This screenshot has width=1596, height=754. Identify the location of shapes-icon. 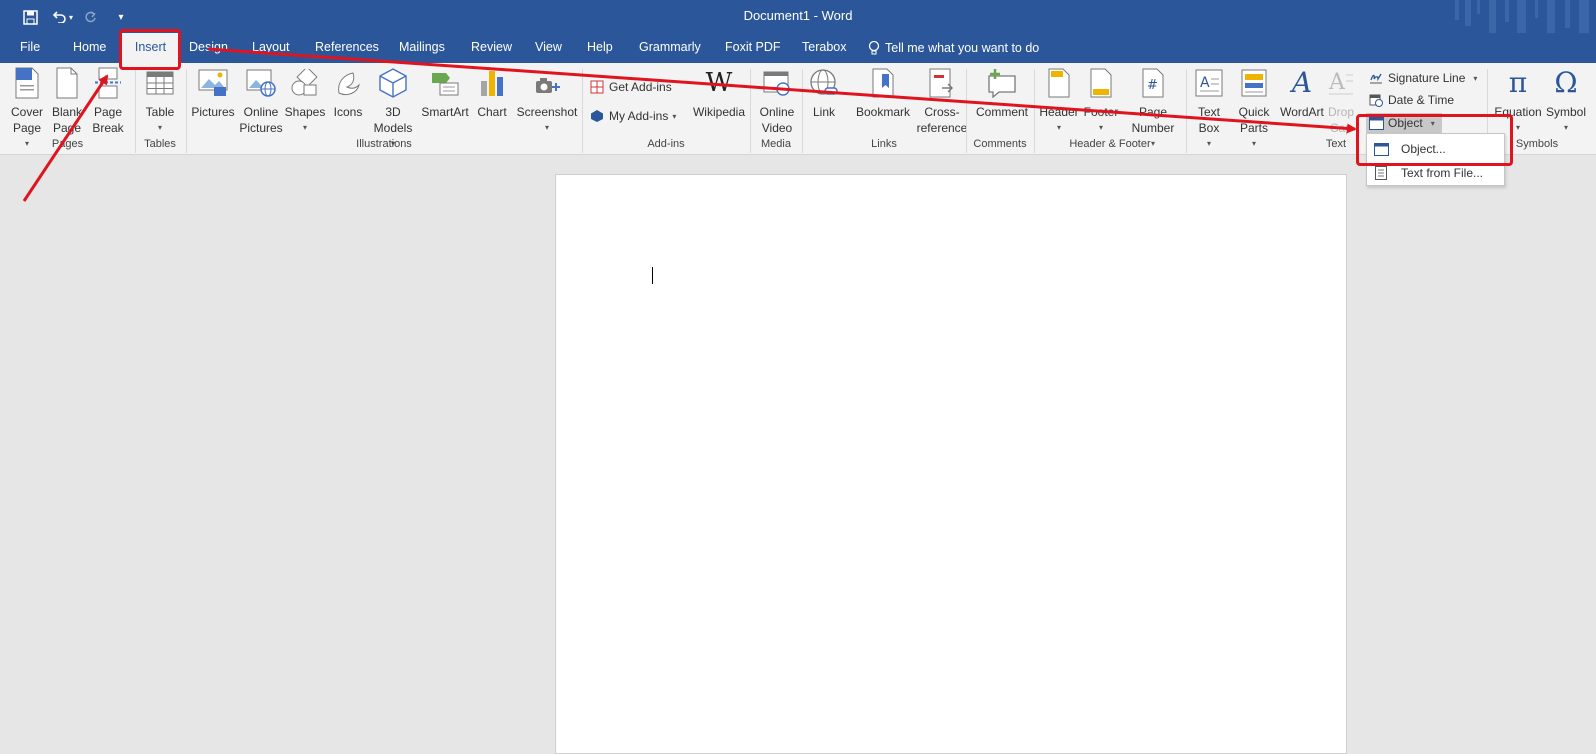
(305, 83).